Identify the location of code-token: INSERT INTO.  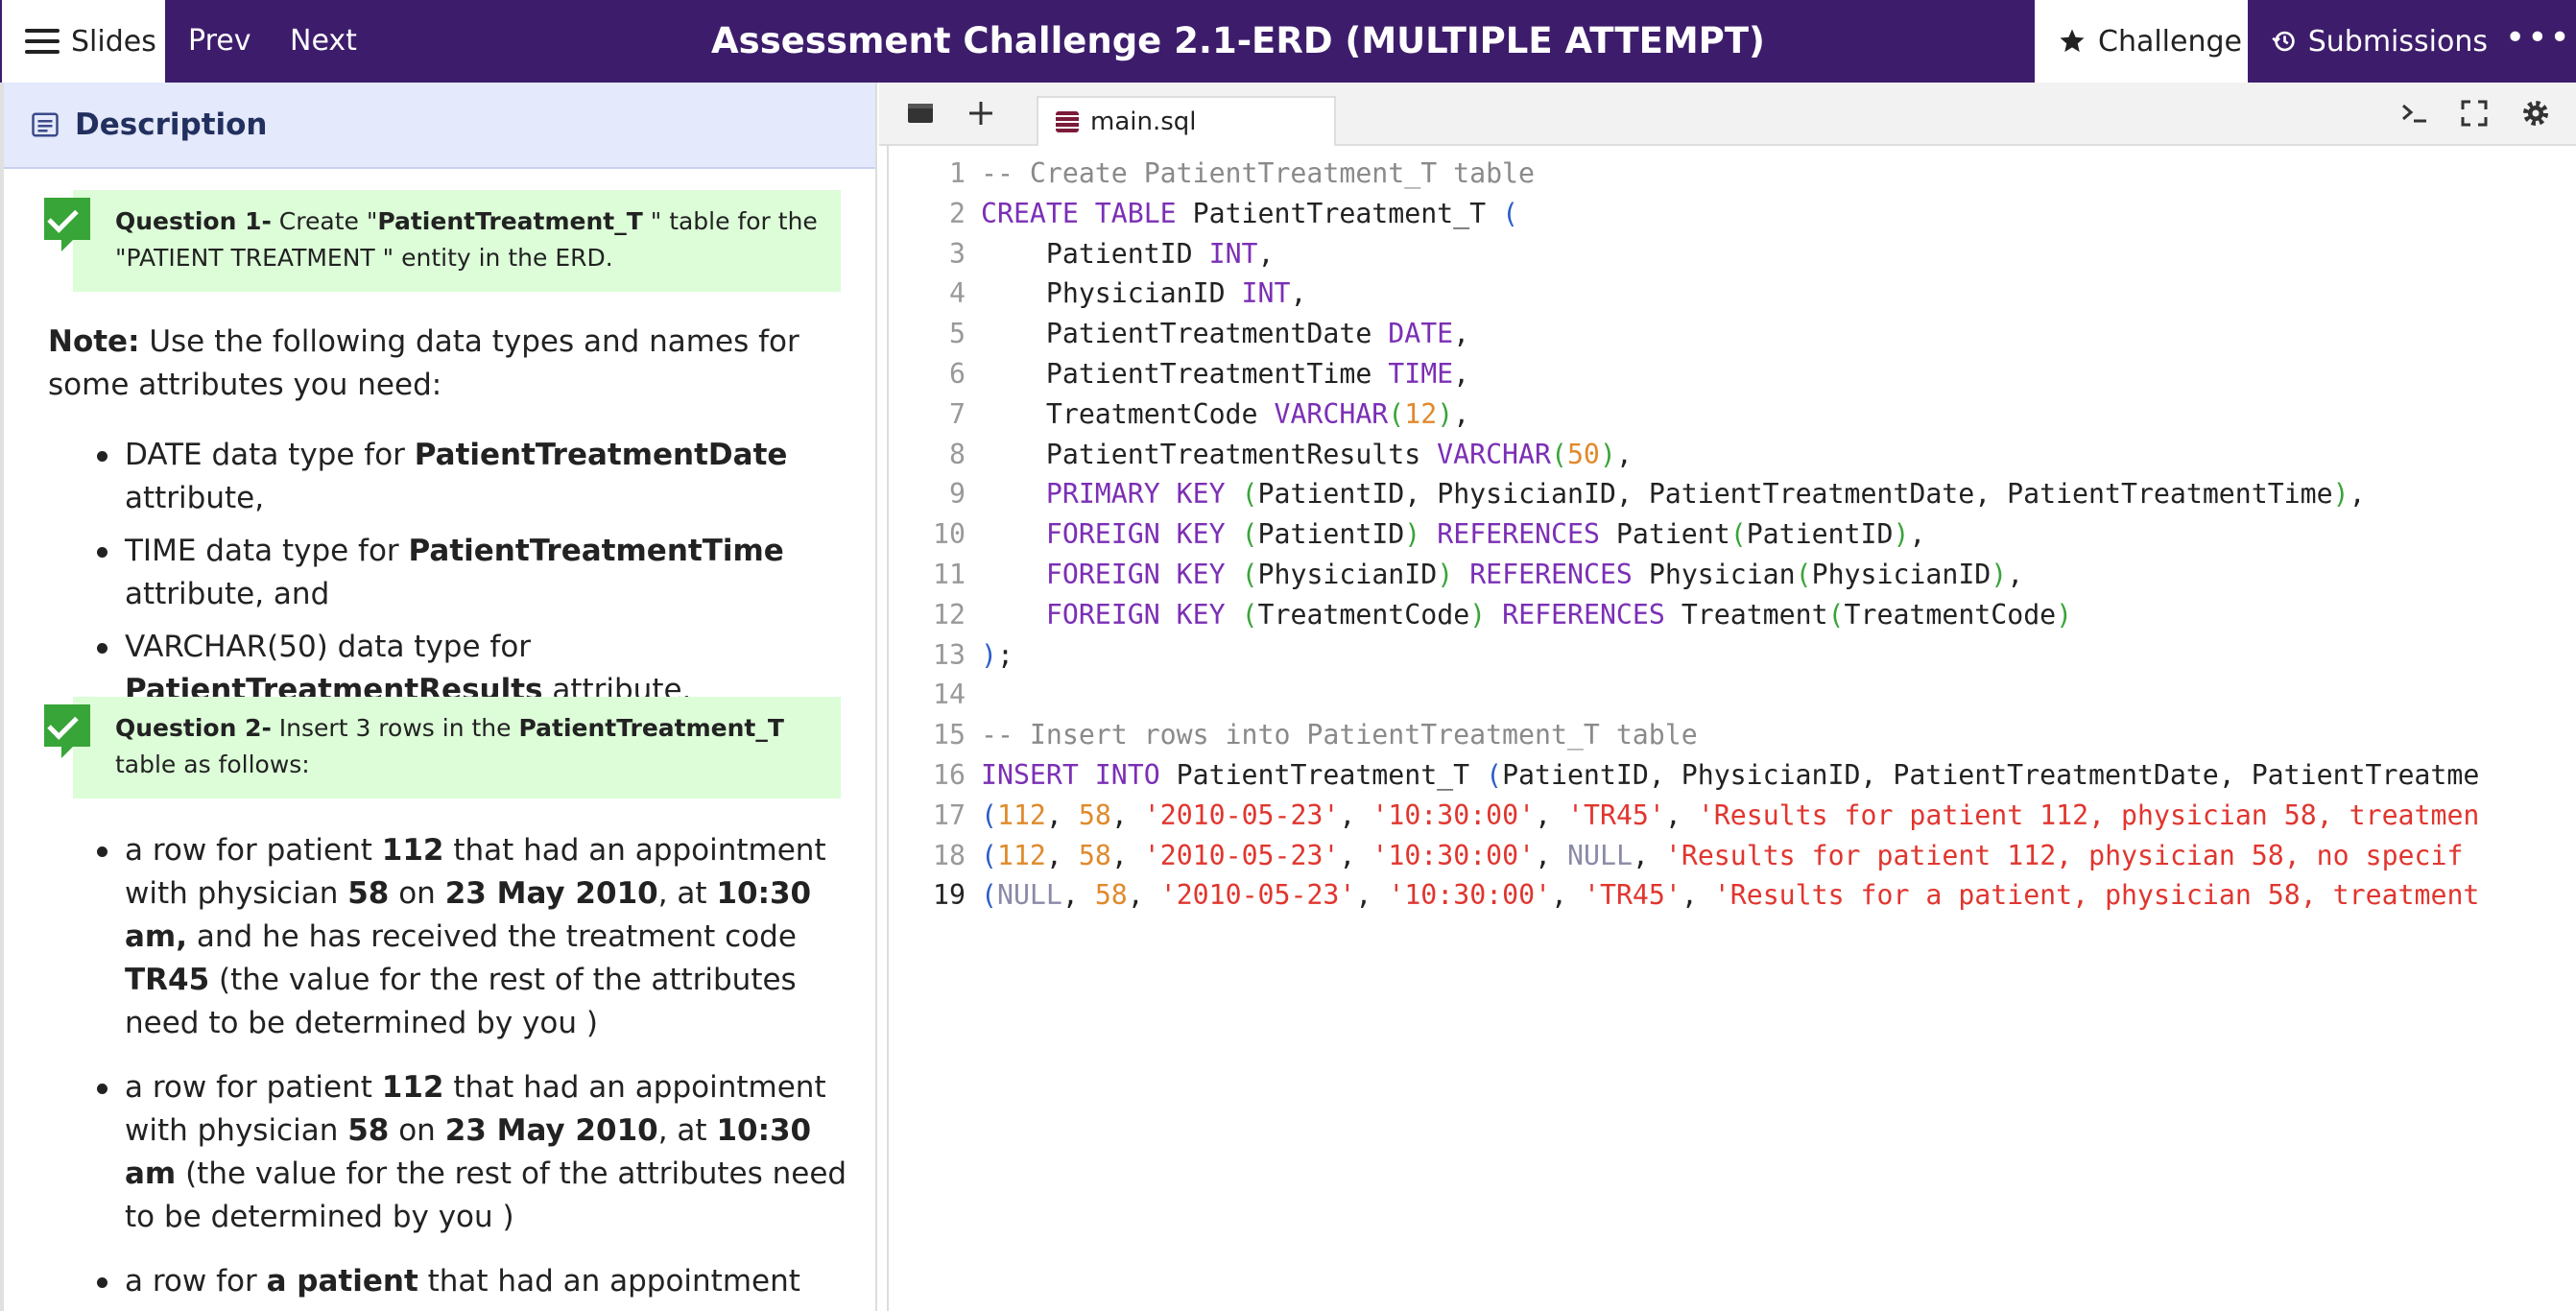
(1070, 775).